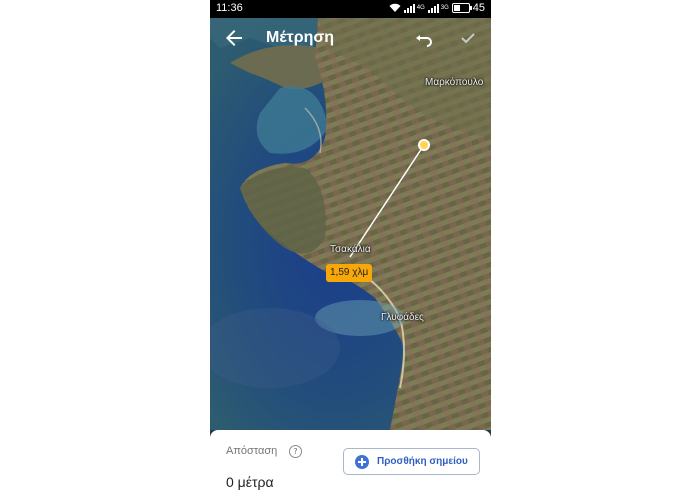 The image size is (700, 500). Describe the element at coordinates (454, 82) in the screenshot. I see `place-label-marko: Μαρκόπουλο` at that location.